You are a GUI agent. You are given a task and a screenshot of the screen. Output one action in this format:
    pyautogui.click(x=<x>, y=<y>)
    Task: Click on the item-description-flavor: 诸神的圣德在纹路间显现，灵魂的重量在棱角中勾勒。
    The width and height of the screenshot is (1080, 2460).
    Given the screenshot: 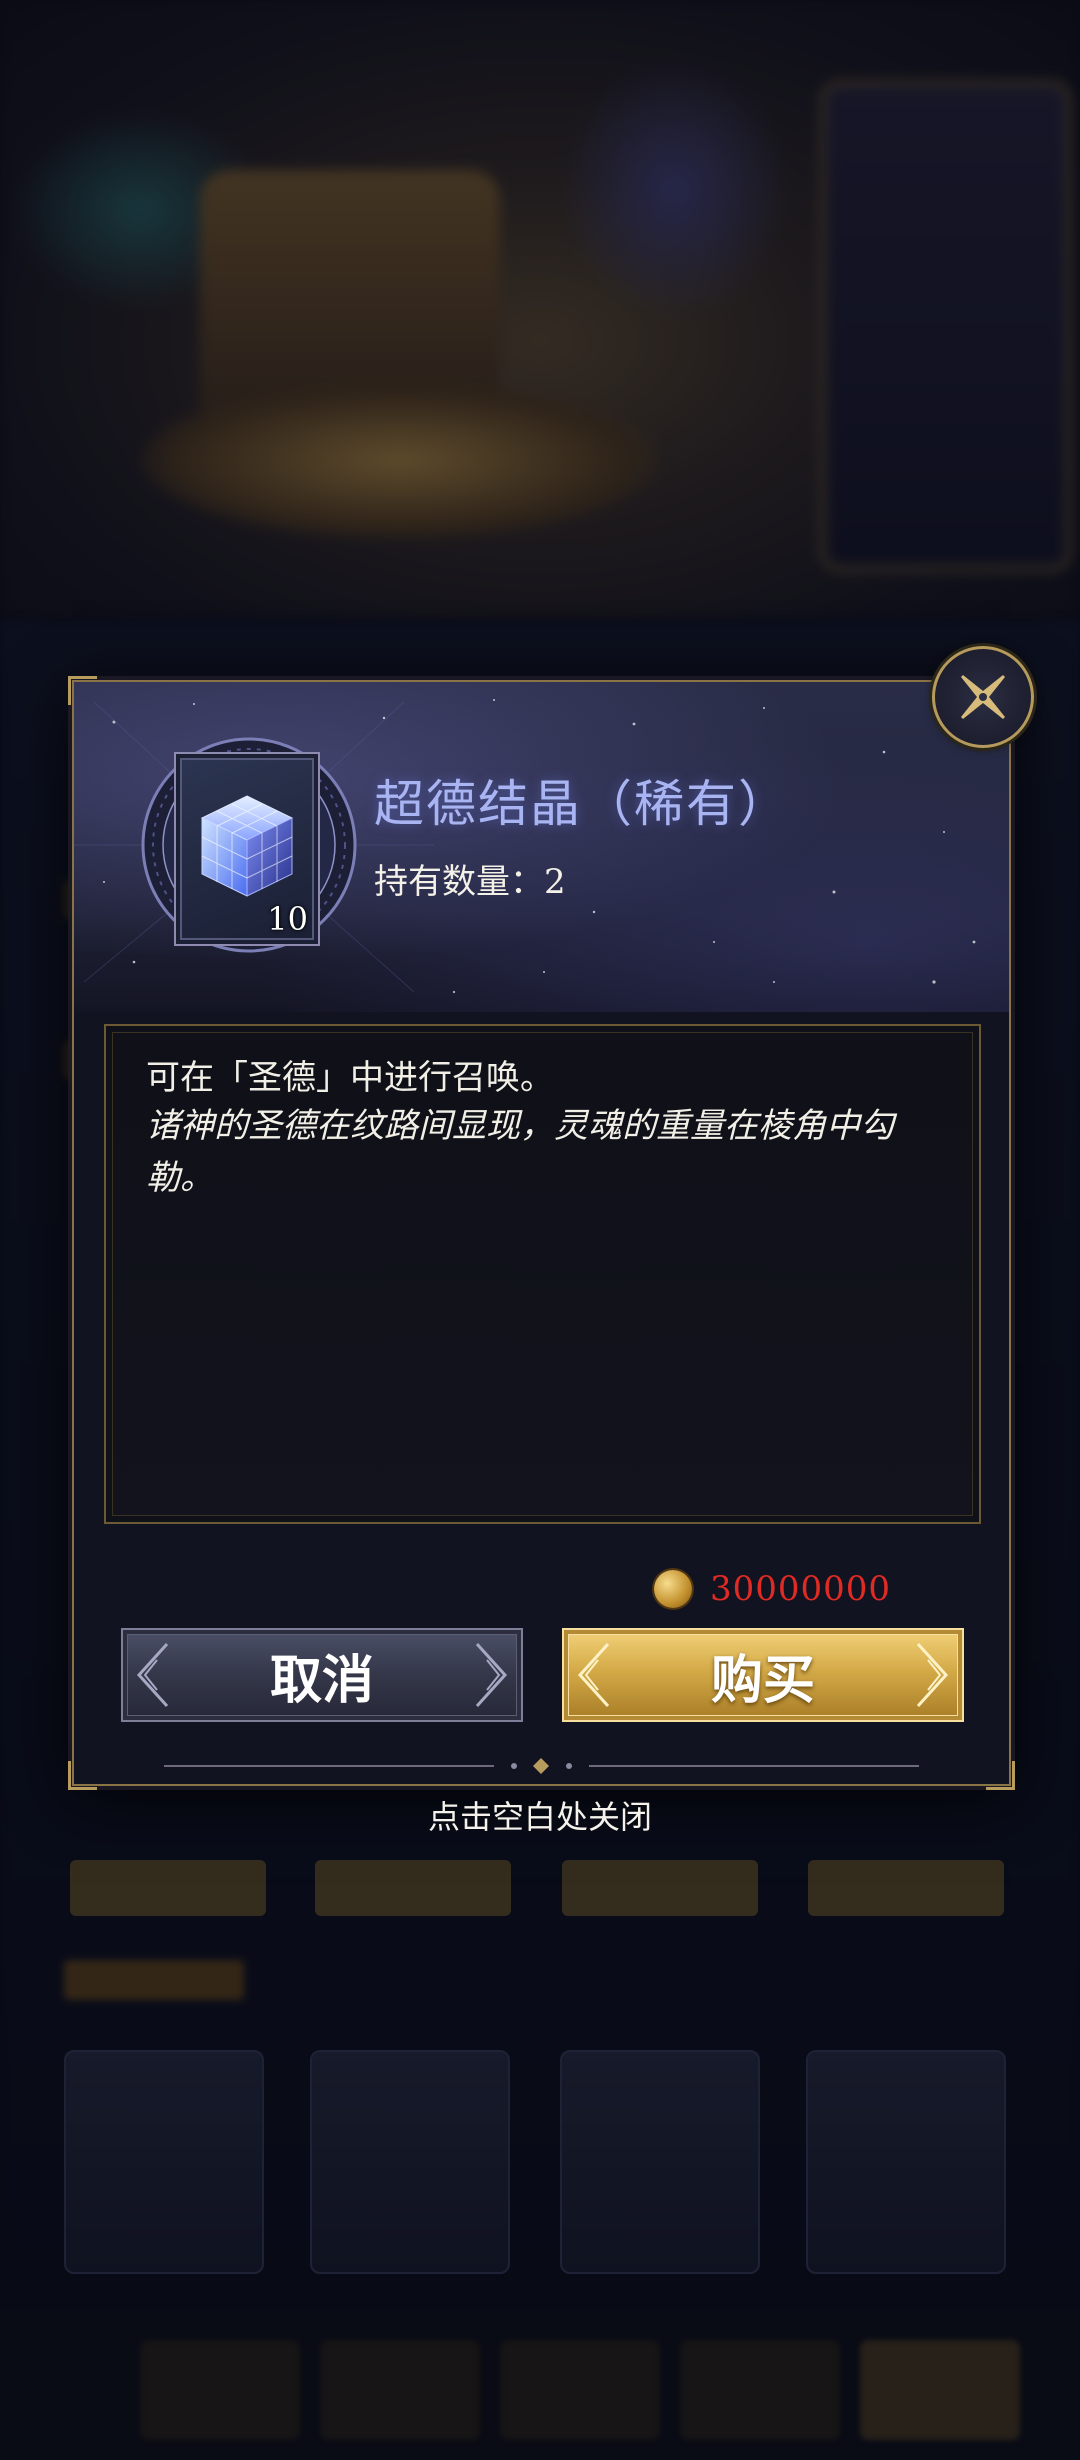 What is the action you would take?
    pyautogui.click(x=520, y=1152)
    